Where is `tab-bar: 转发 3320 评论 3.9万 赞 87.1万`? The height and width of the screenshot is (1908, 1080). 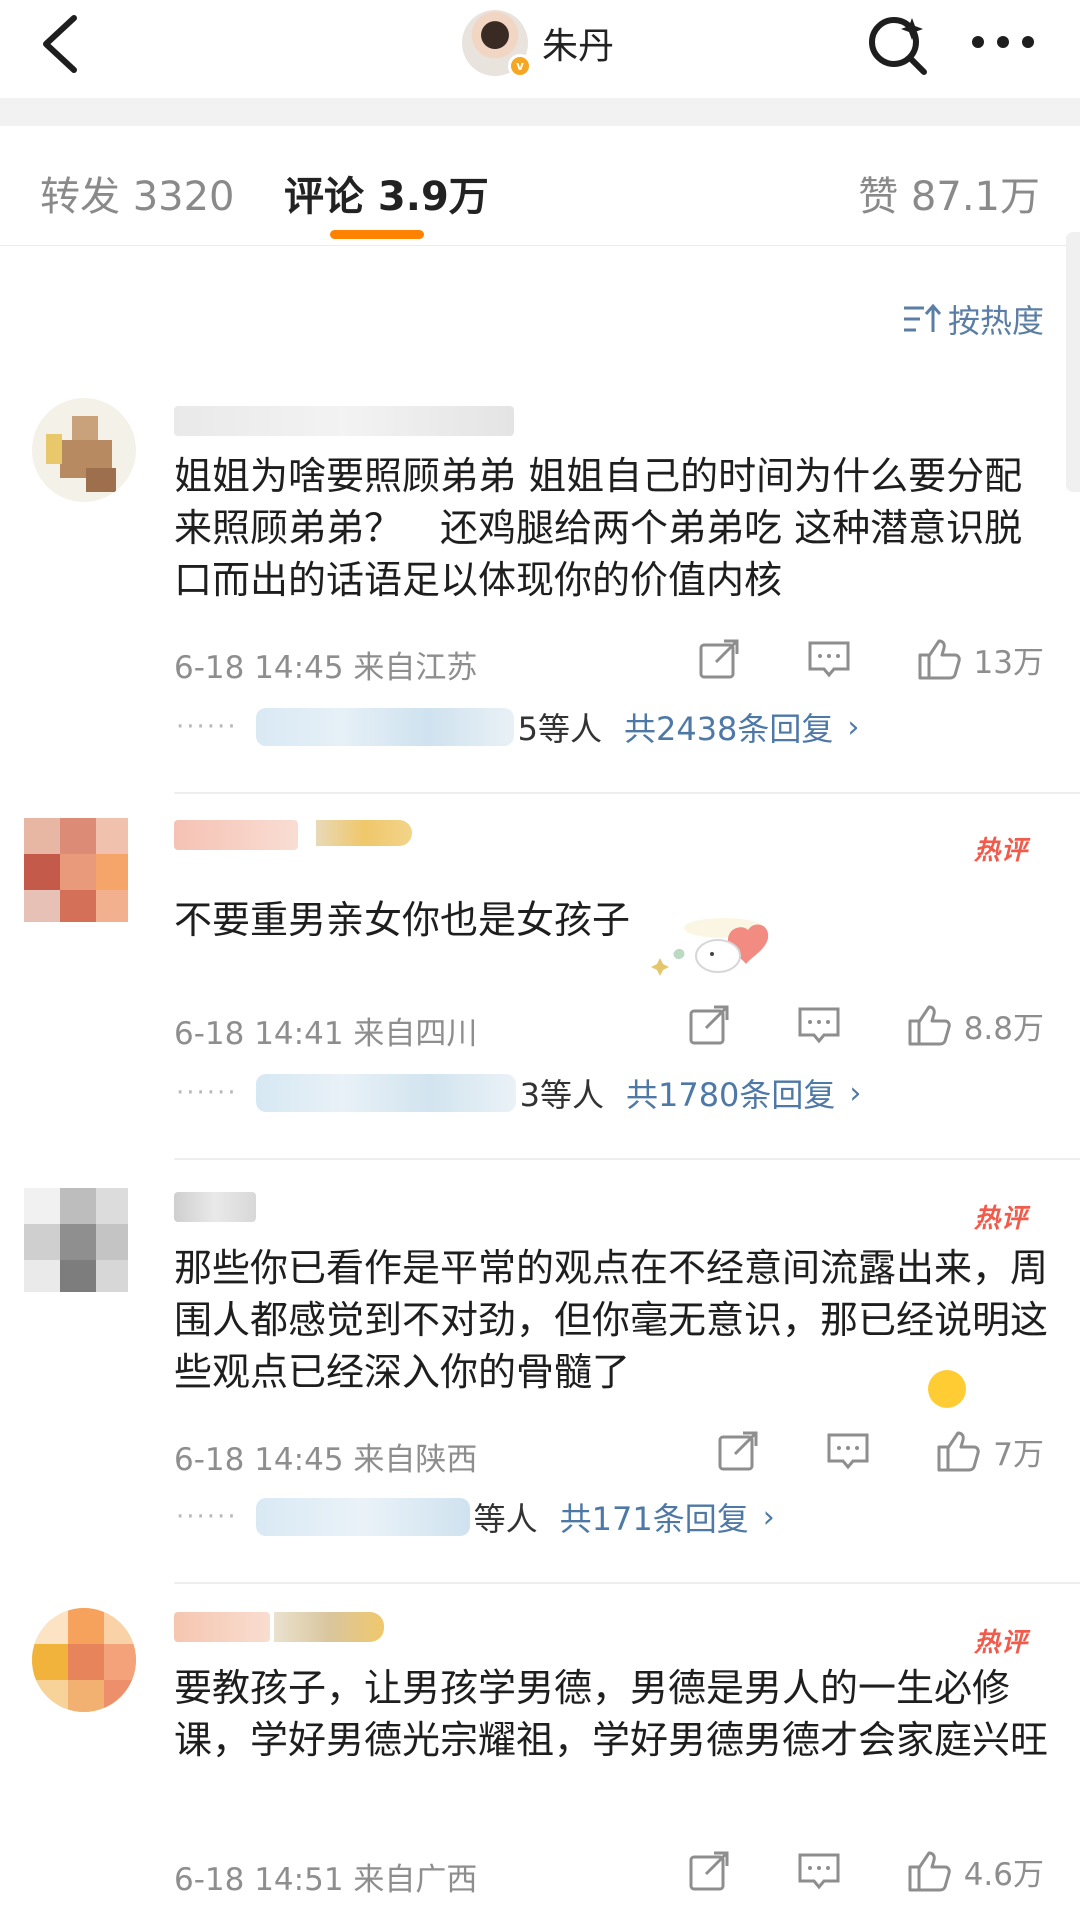
tab-bar: 转发 3320 评论 3.9万 赞 87.1万 is located at coordinates (540, 186).